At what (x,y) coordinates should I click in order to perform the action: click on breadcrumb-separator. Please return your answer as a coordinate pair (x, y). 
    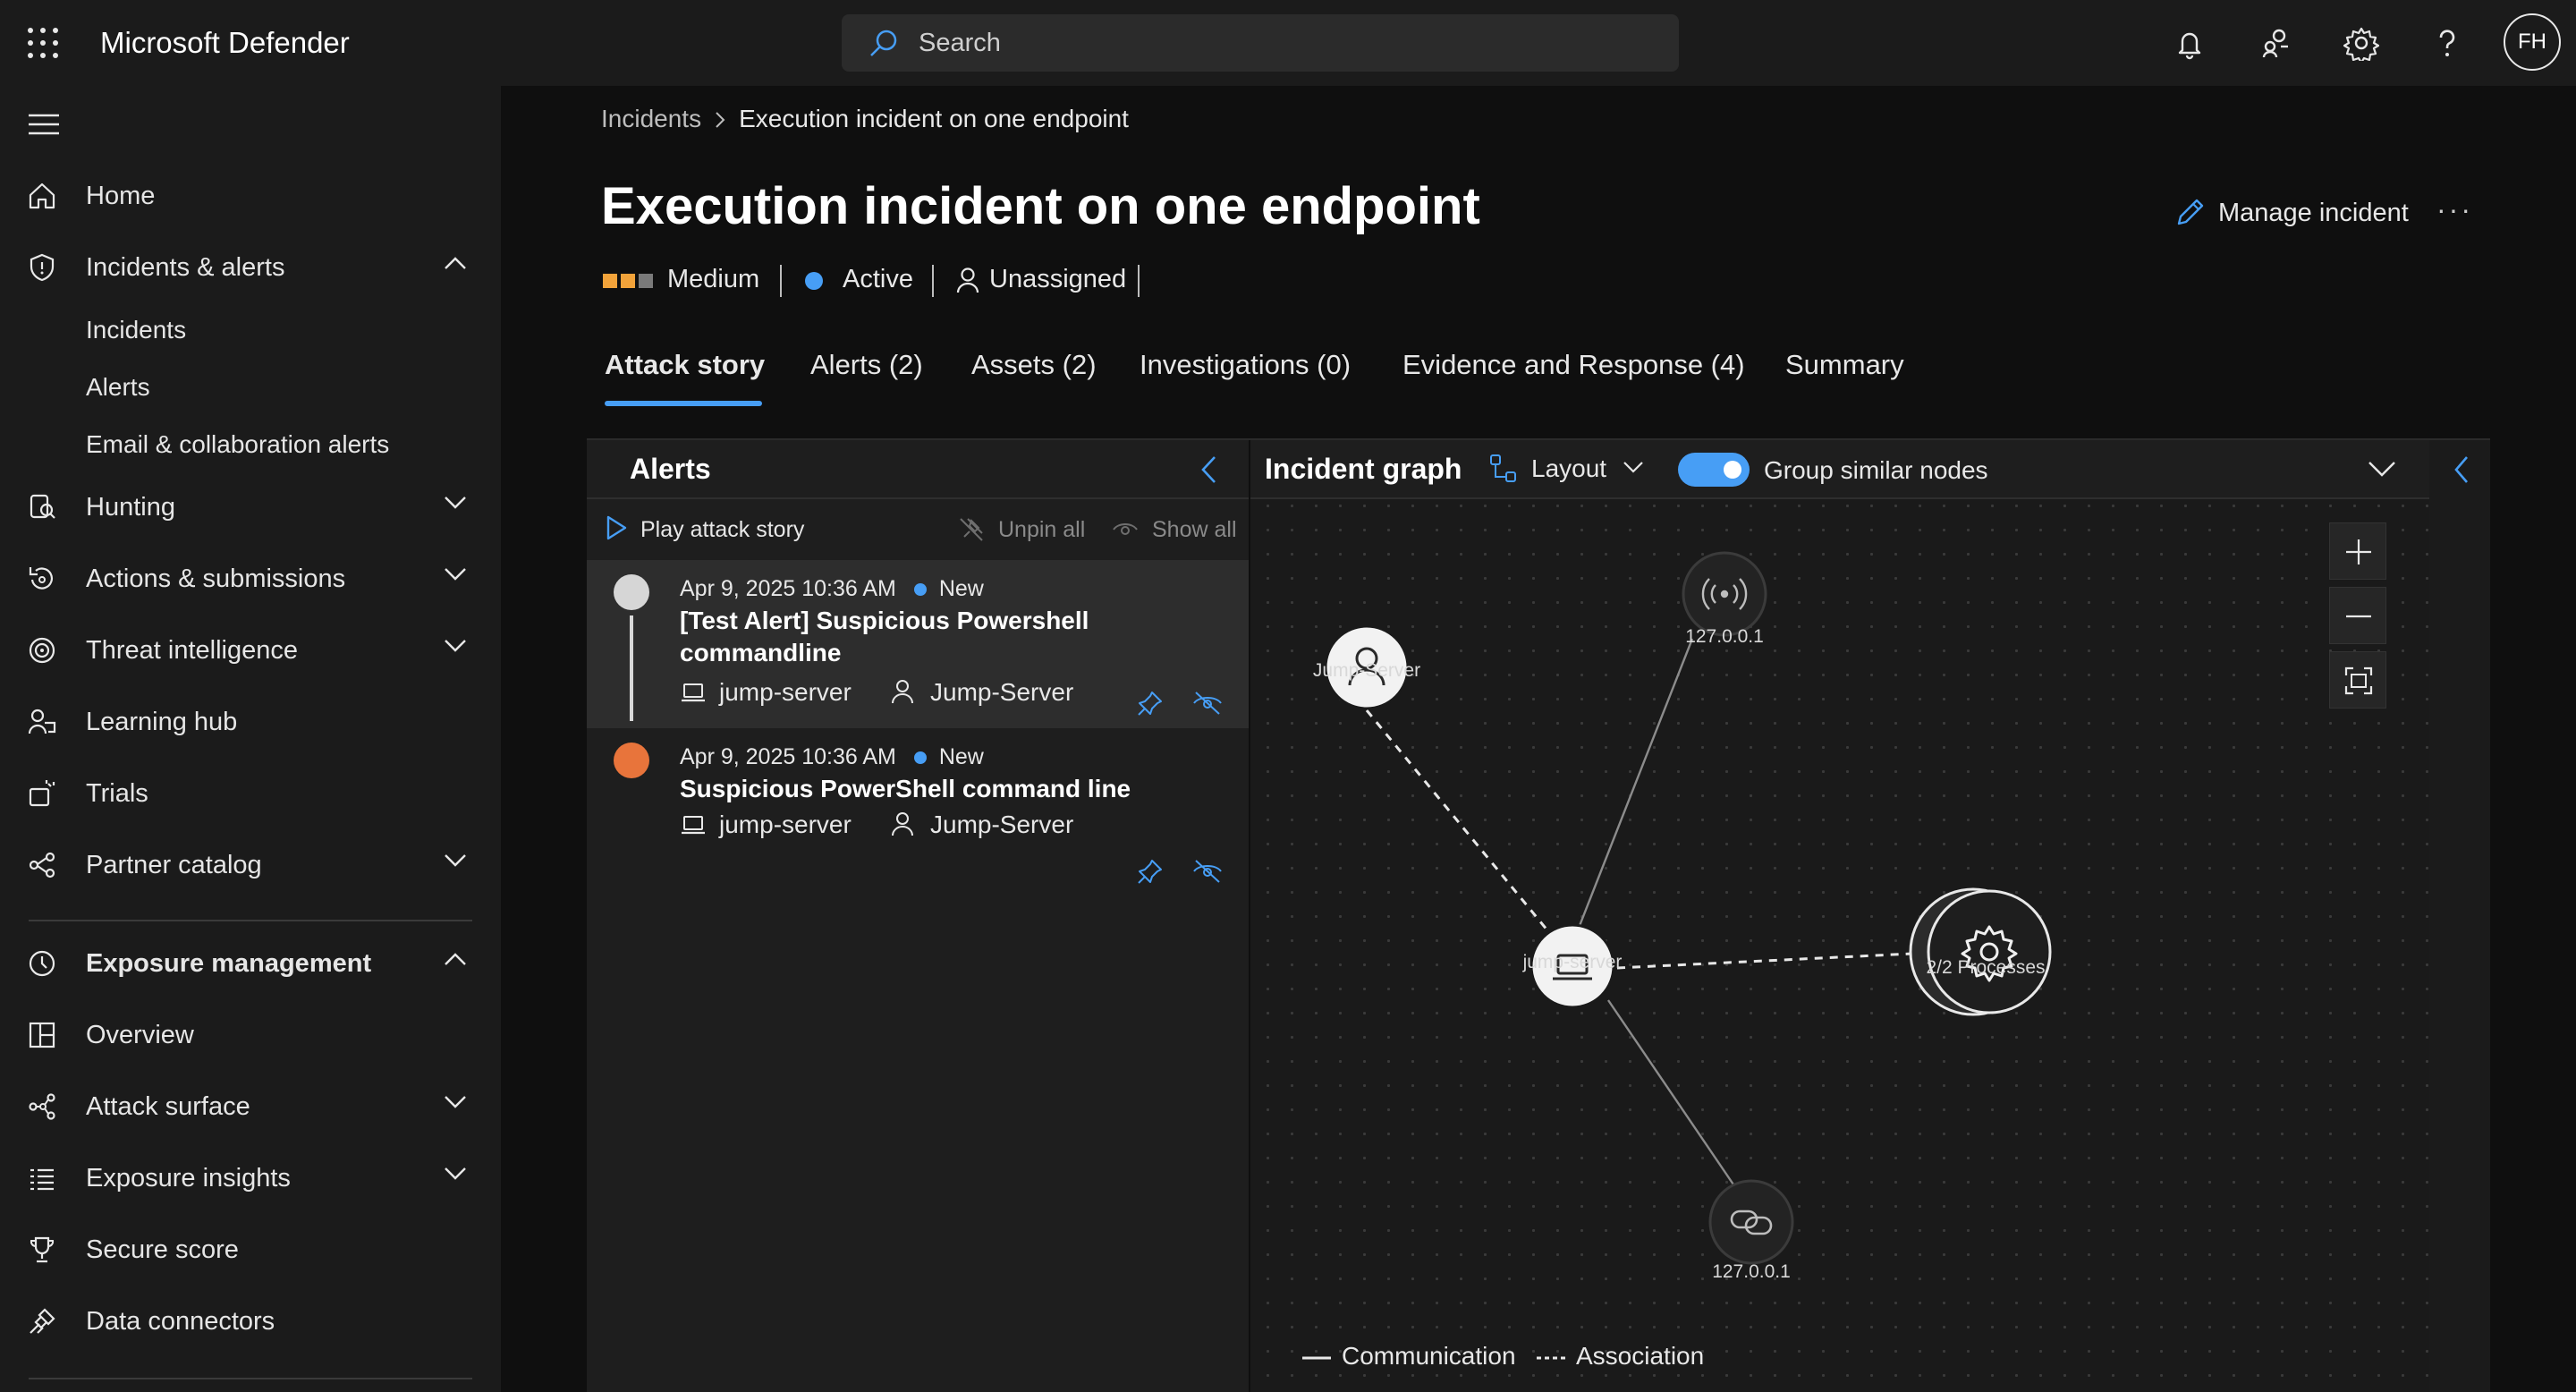
    Looking at the image, I should click on (720, 119).